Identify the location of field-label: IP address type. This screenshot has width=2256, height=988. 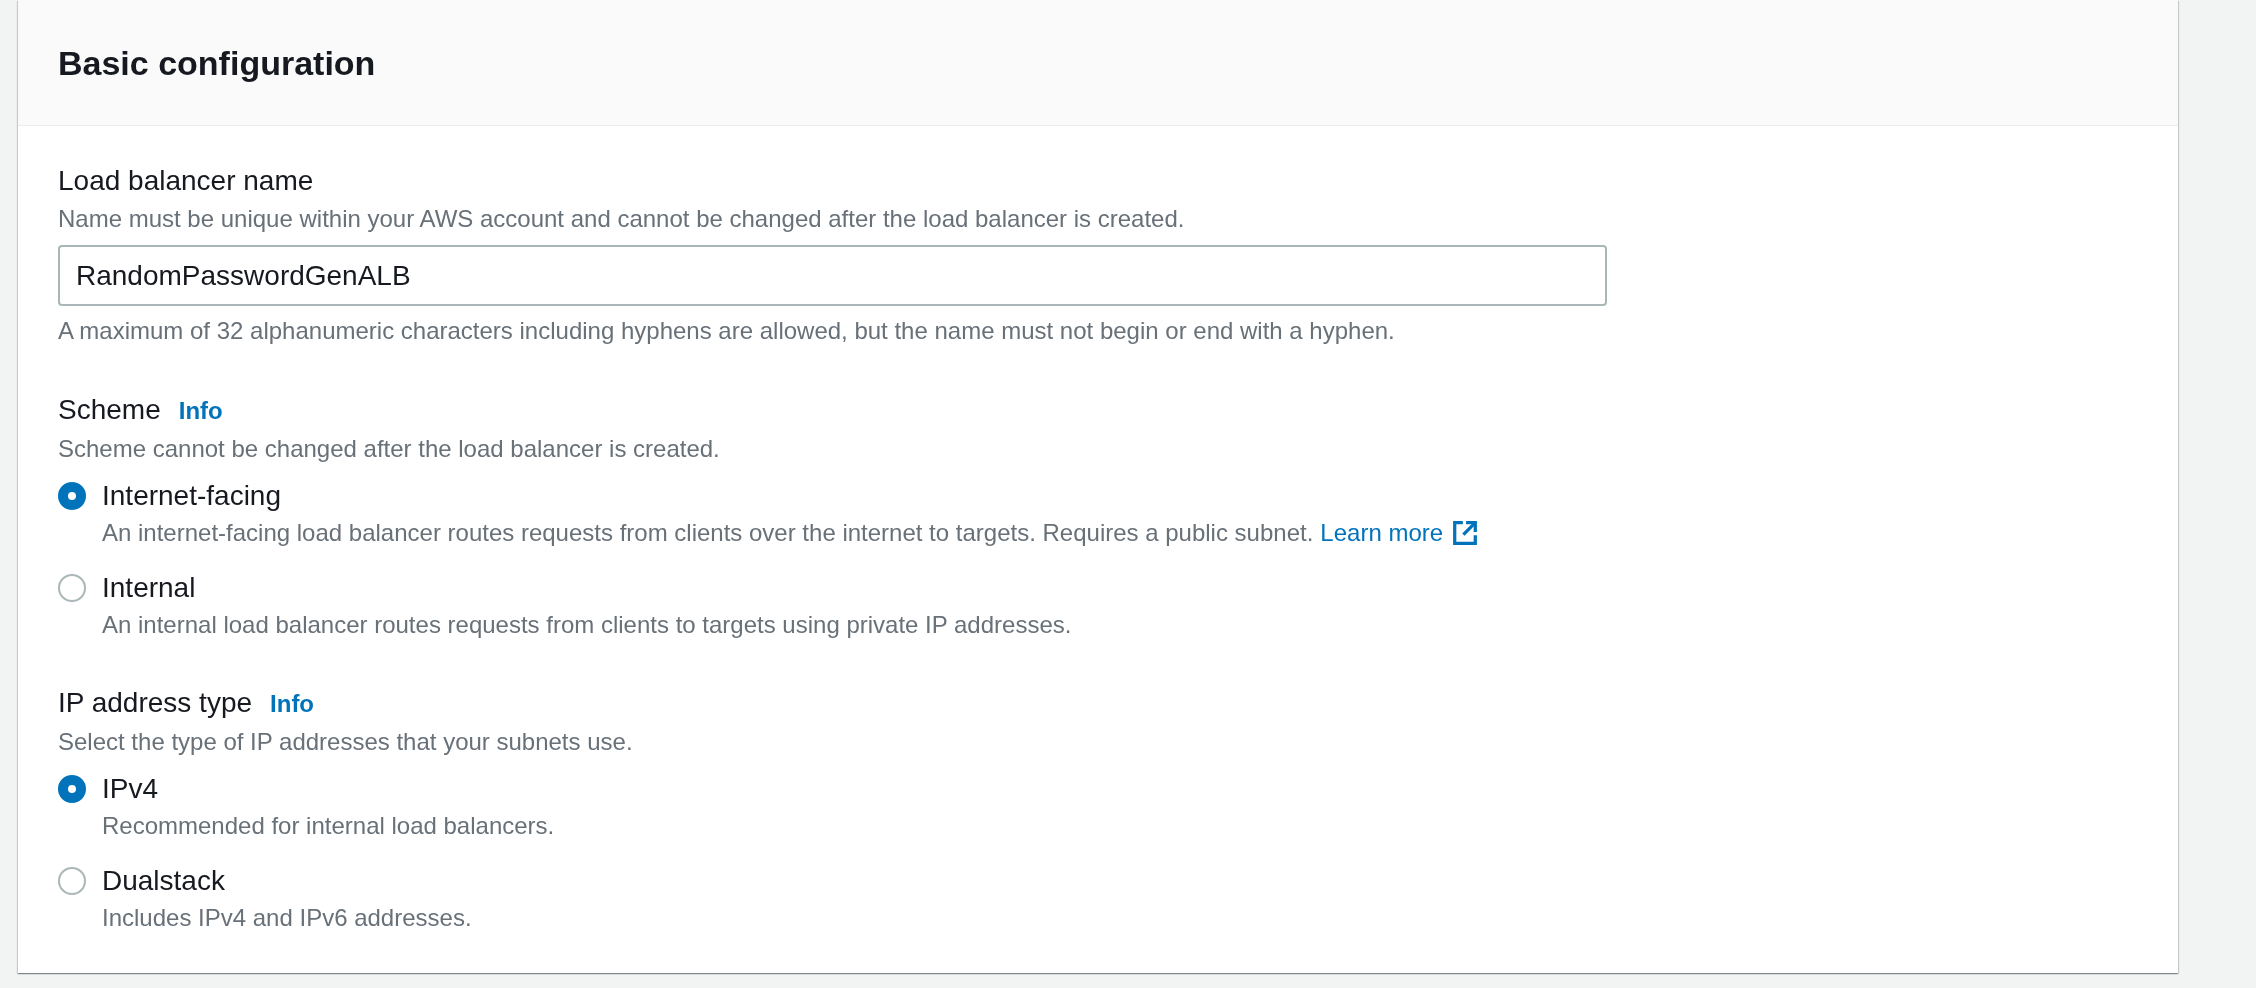
(155, 703).